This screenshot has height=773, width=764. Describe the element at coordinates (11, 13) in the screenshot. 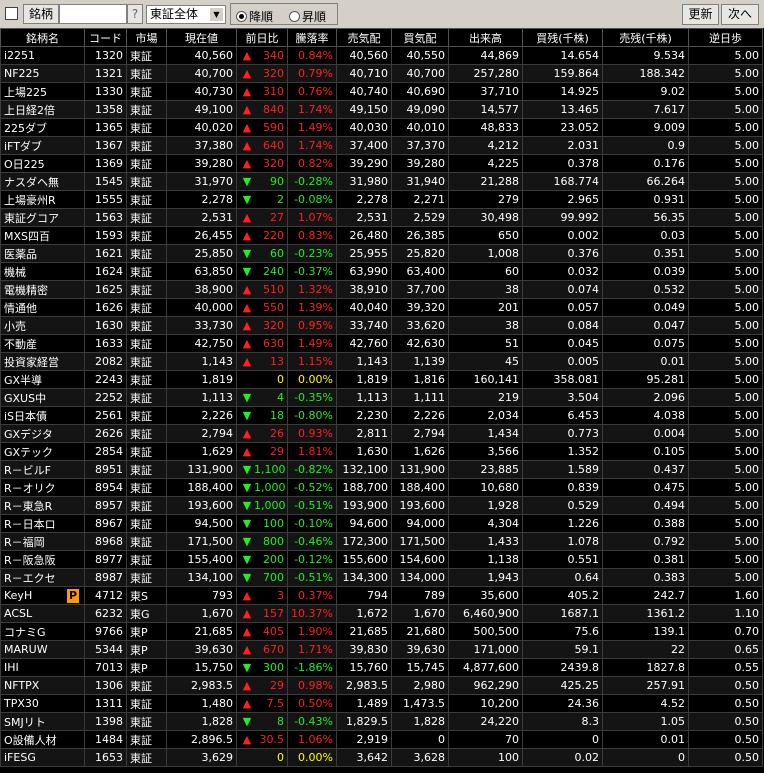

I see `select-all-checkbox` at that location.